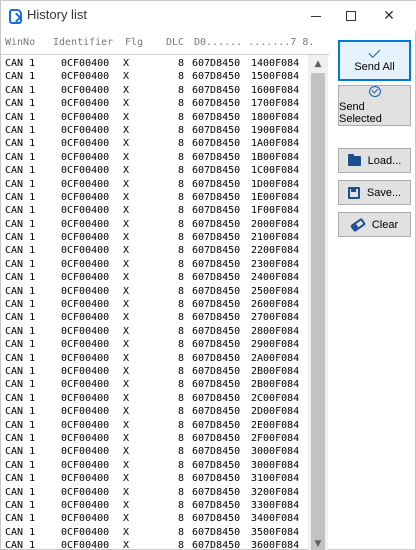  What do you see at coordinates (175, 42) in the screenshot?
I see `header-dlc: DLC` at bounding box center [175, 42].